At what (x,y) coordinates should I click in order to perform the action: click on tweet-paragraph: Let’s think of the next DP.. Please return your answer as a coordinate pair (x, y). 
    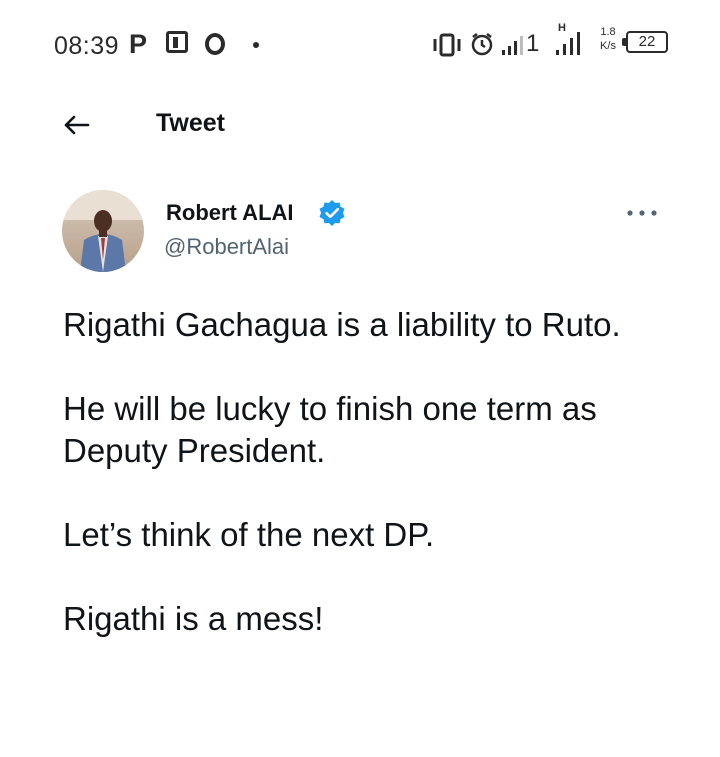
    Looking at the image, I should click on (249, 534).